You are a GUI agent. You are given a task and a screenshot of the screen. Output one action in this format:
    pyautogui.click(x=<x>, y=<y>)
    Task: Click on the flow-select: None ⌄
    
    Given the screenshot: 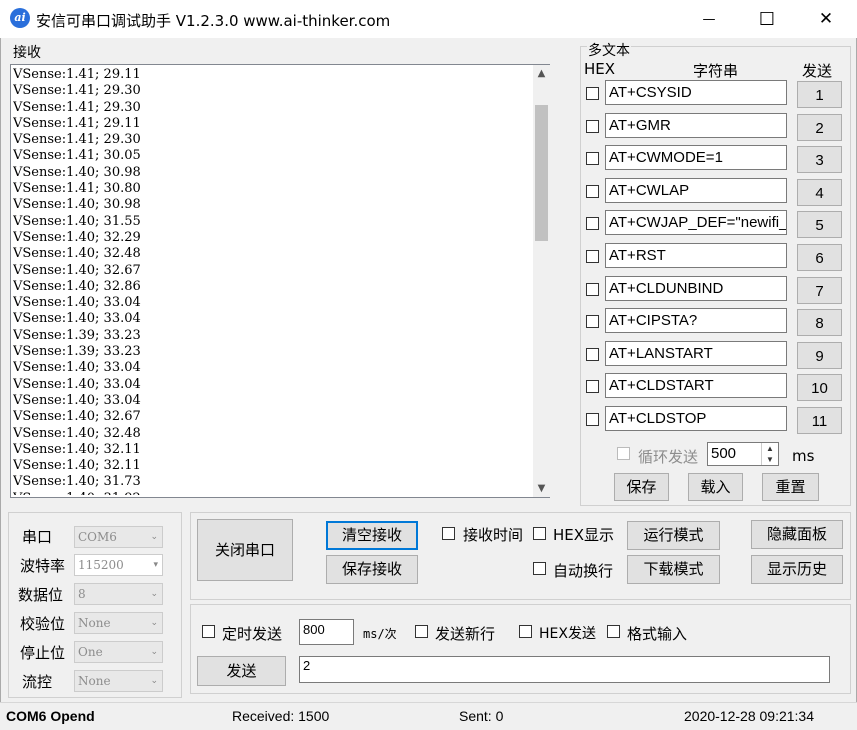 What is the action you would take?
    pyautogui.click(x=118, y=681)
    